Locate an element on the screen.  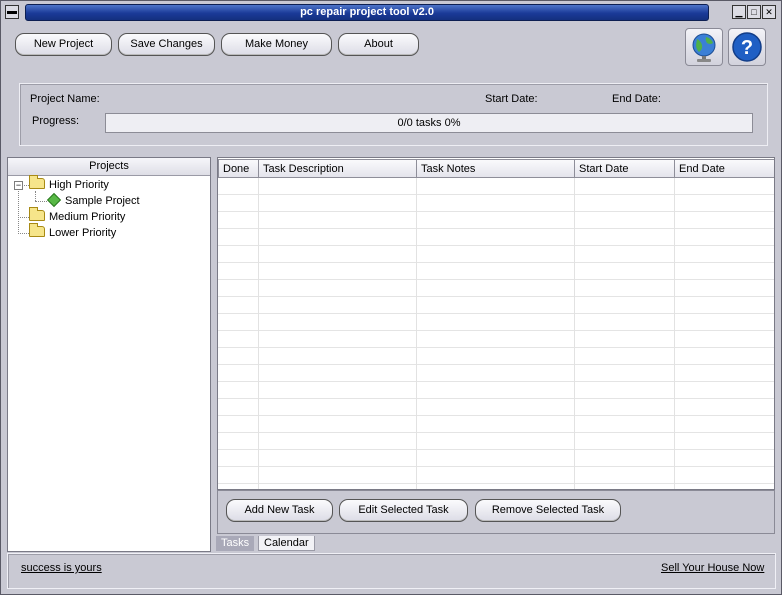
success-link: success is yours is located at coordinates (61, 568).